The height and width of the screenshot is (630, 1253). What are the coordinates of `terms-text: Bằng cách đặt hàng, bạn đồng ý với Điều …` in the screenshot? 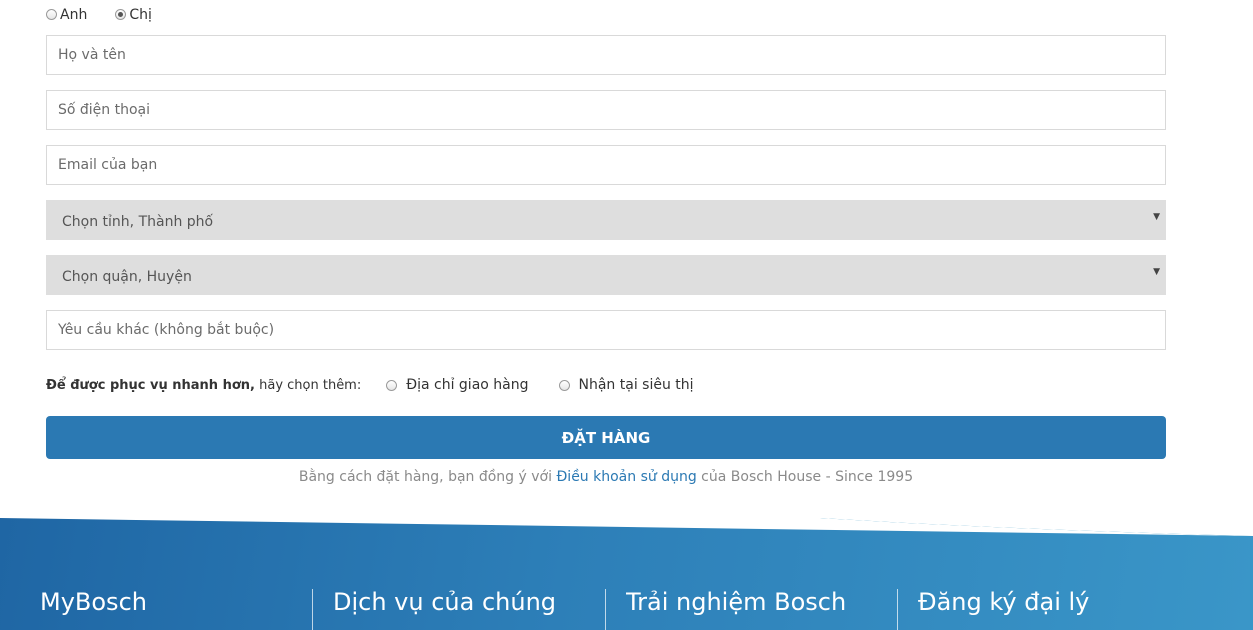 It's located at (606, 477).